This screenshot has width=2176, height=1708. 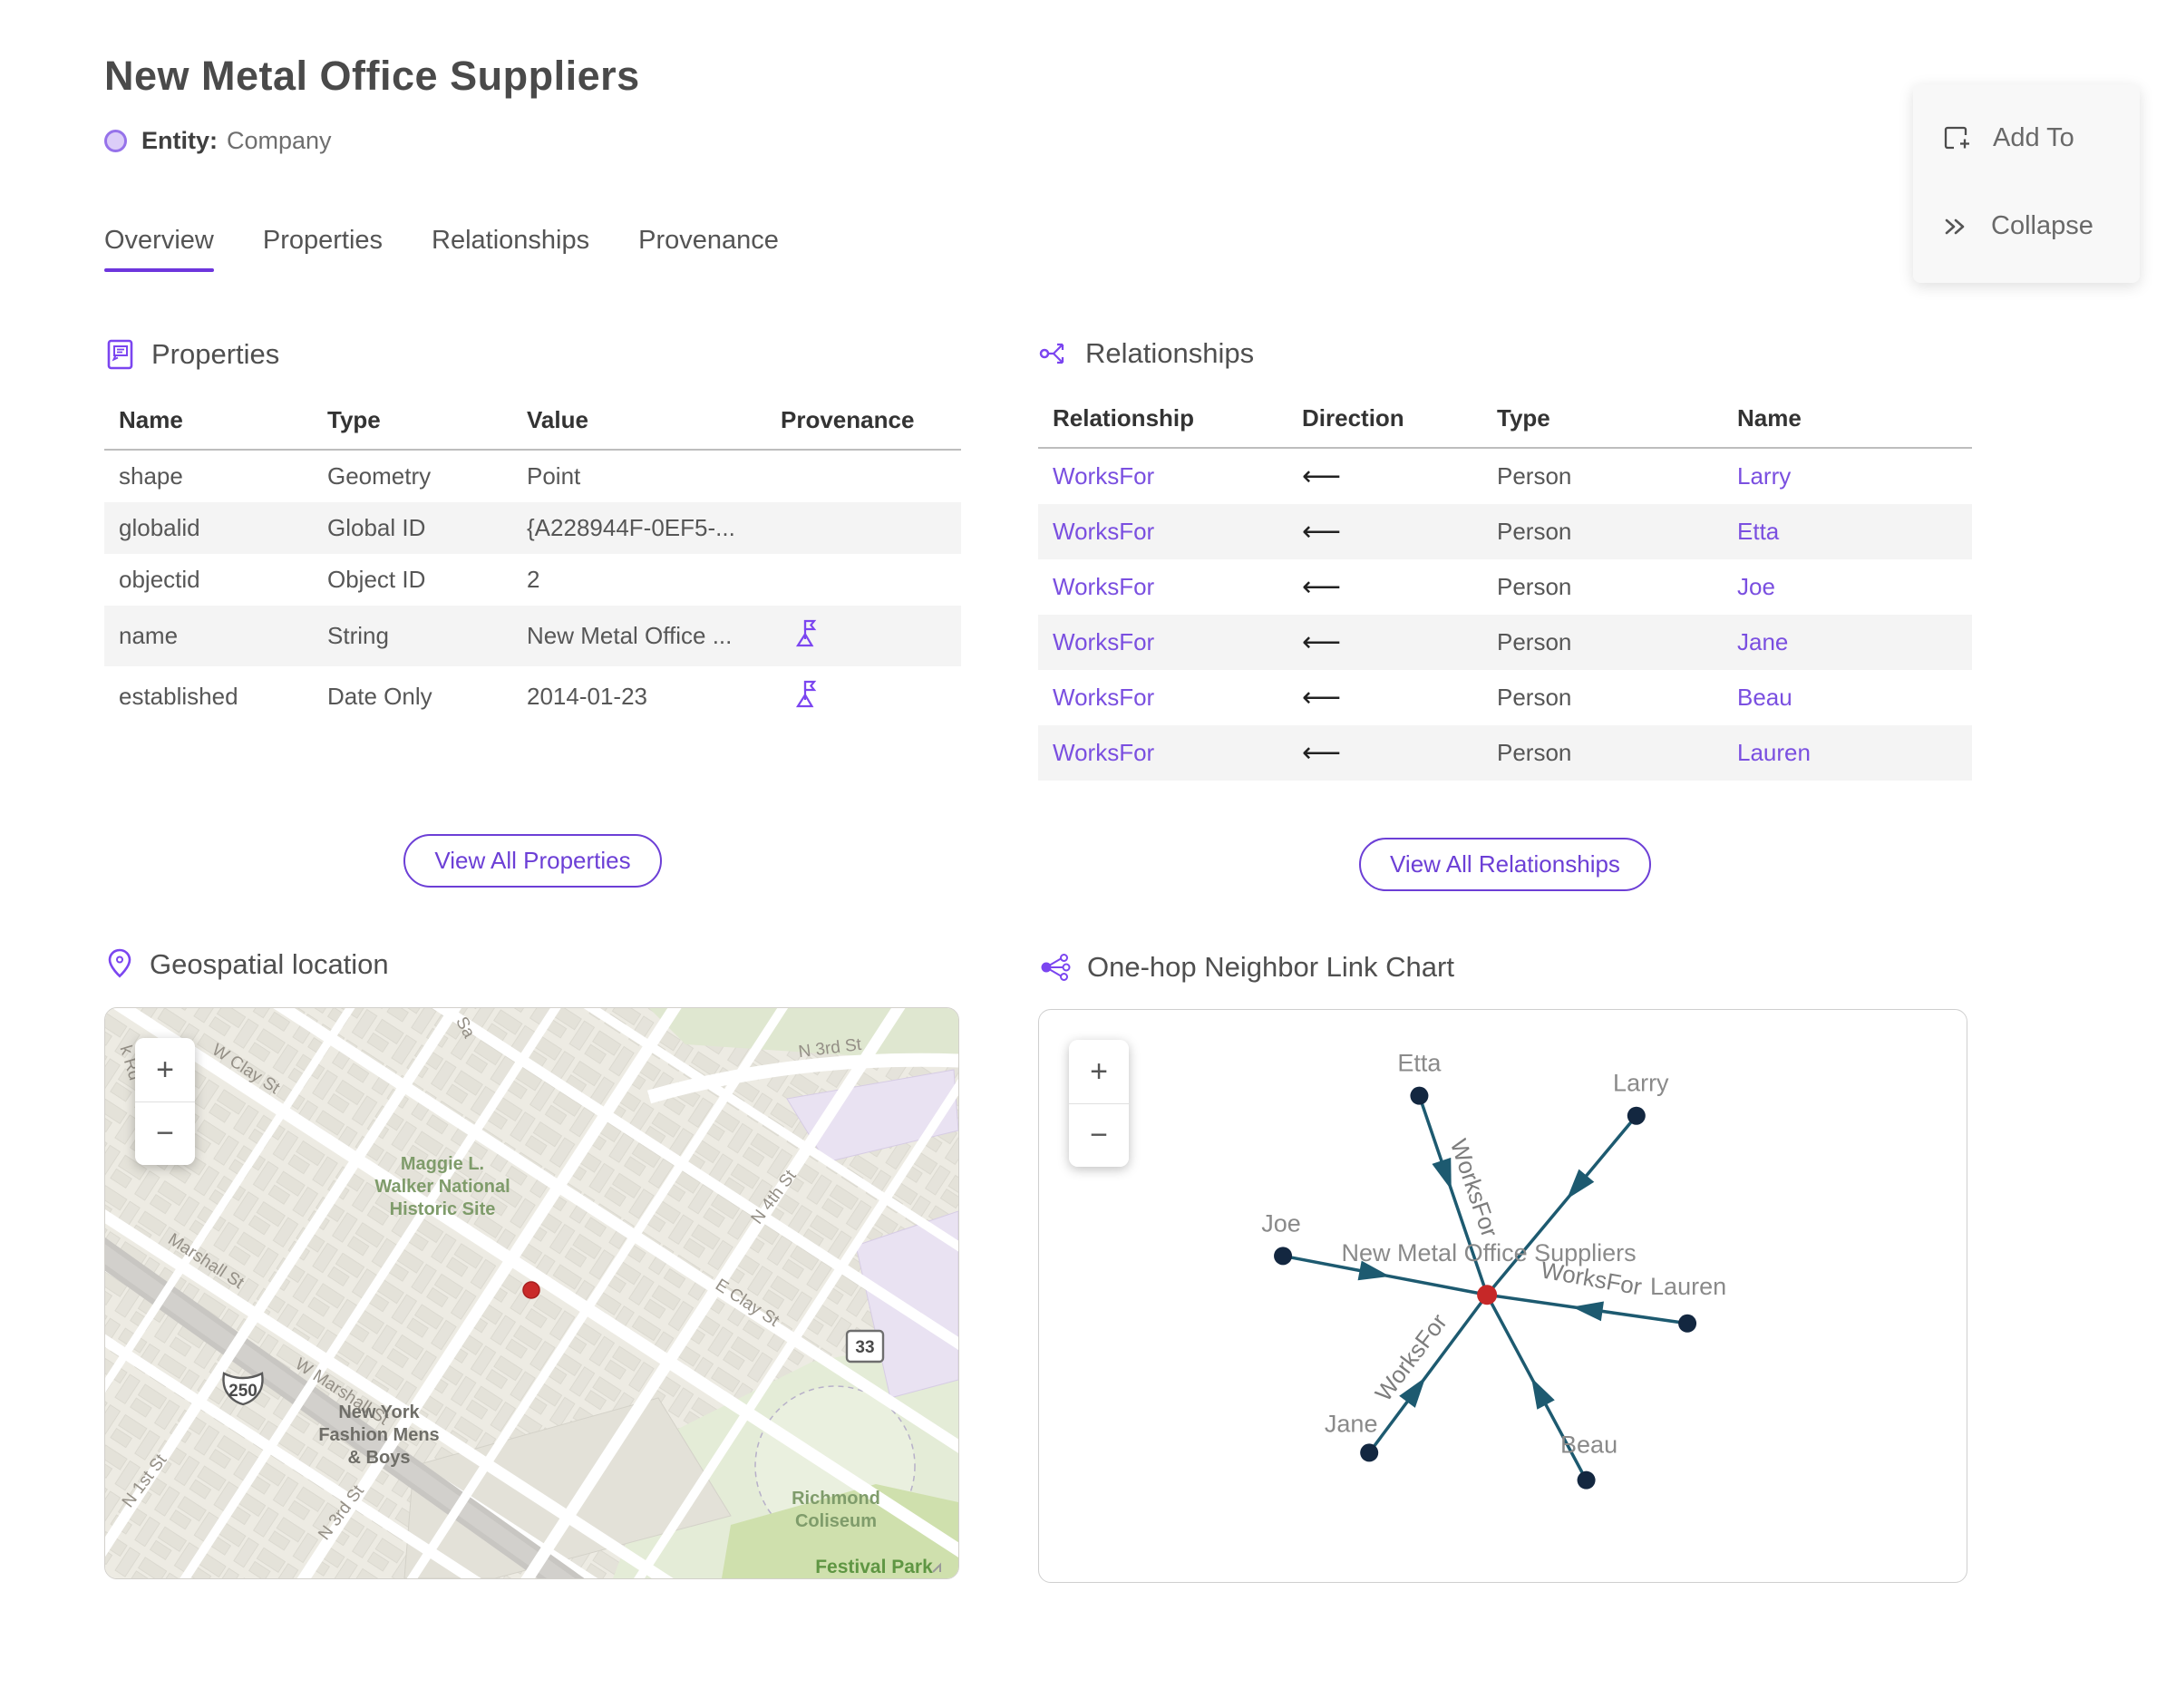 What do you see at coordinates (1847, 421) in the screenshot?
I see `col-name: Name` at bounding box center [1847, 421].